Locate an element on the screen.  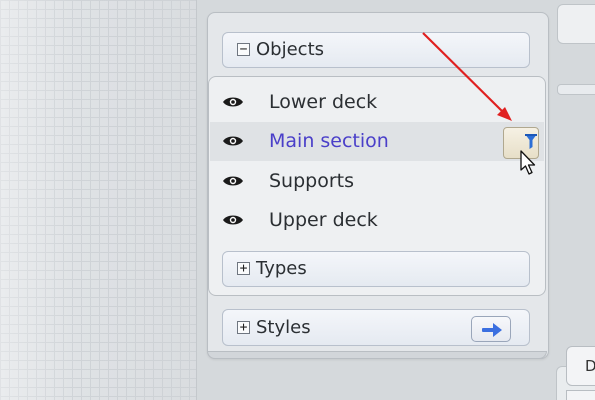
right-panel-box-top is located at coordinates (576, 24).